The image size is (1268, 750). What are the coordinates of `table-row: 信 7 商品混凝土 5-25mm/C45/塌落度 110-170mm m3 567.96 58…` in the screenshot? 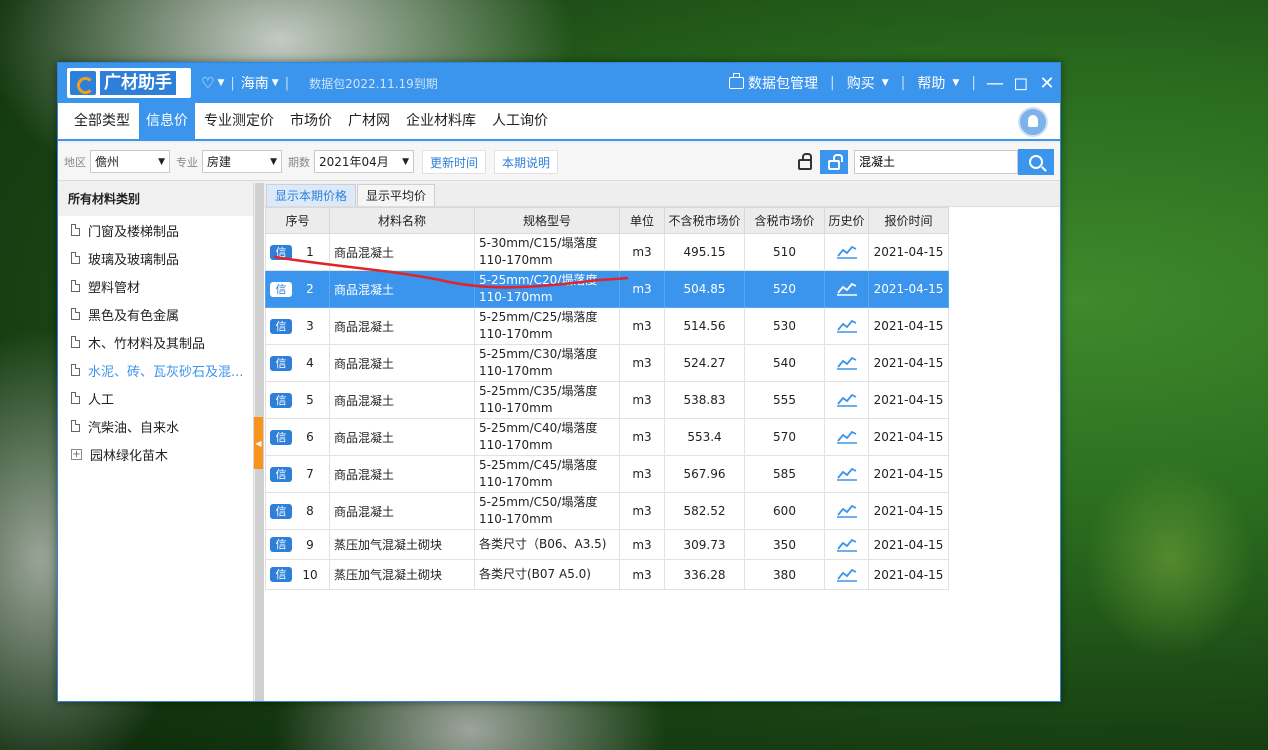 It's located at (607, 474).